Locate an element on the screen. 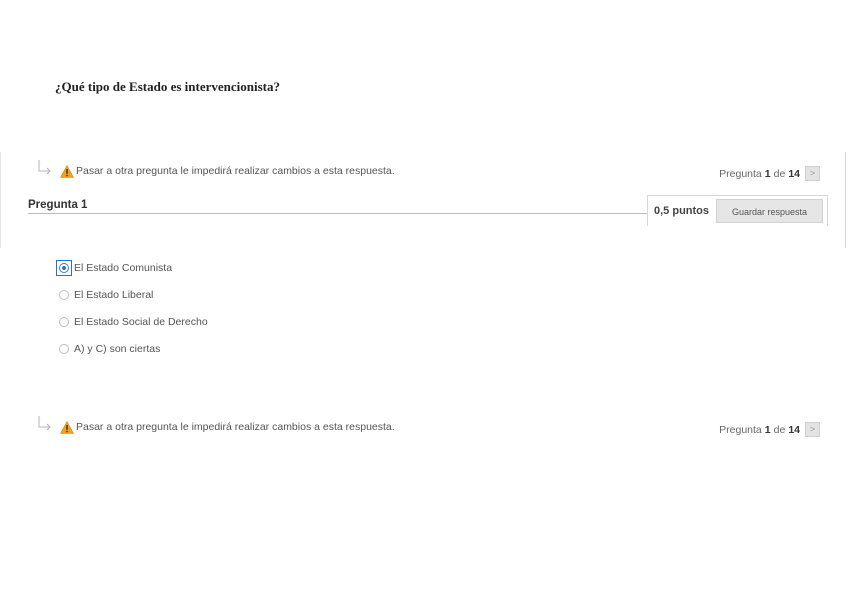  answer-option: El Estado Comunista is located at coordinates (114, 268).